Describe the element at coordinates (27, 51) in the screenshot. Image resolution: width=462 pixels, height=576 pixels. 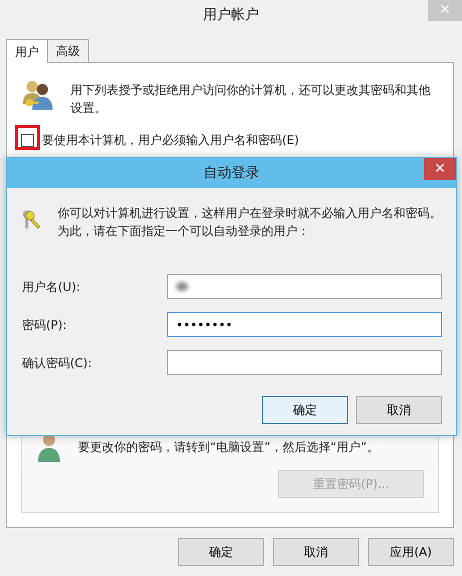
I see `tab: 用户` at that location.